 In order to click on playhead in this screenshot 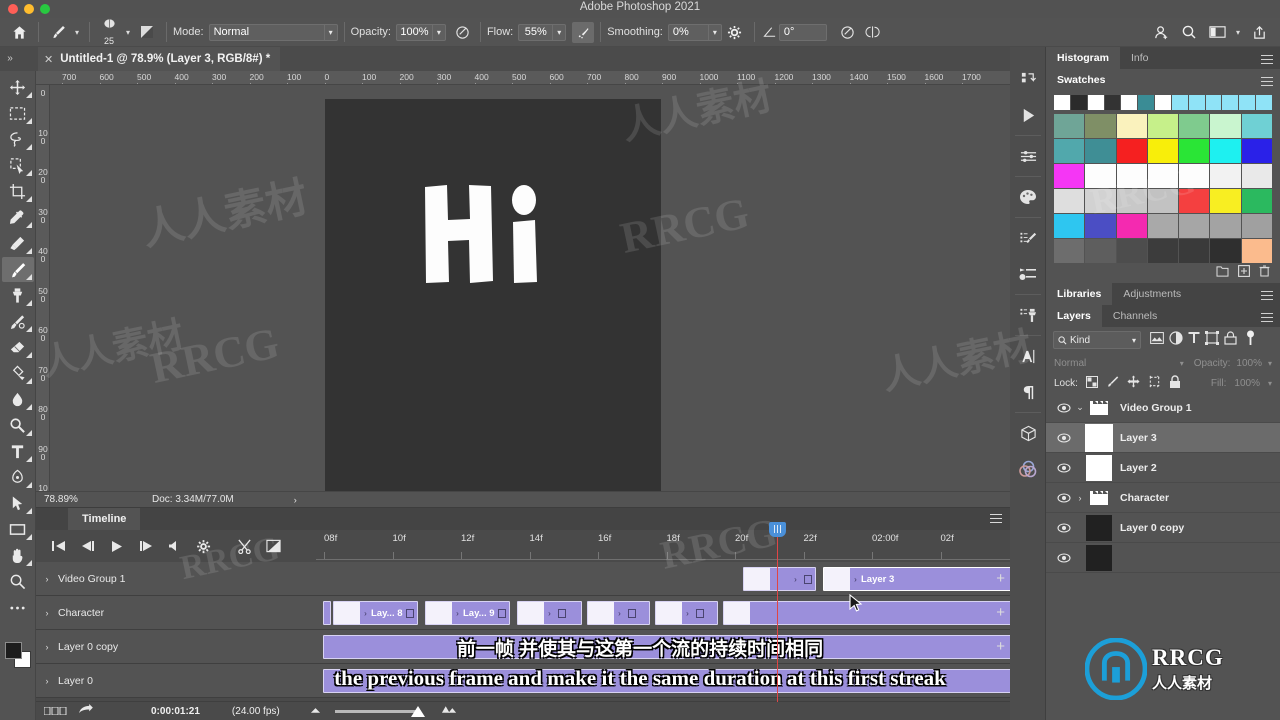, I will do `click(777, 612)`.